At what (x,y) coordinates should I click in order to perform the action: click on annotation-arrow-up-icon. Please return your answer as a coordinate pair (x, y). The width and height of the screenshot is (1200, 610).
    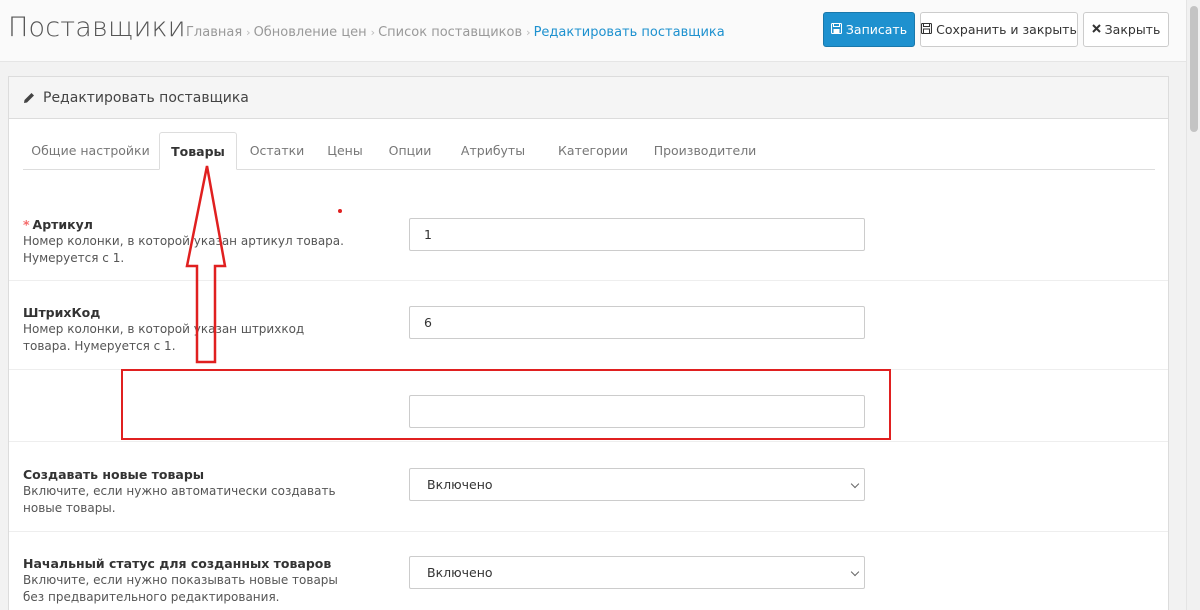
    Looking at the image, I should click on (206, 264).